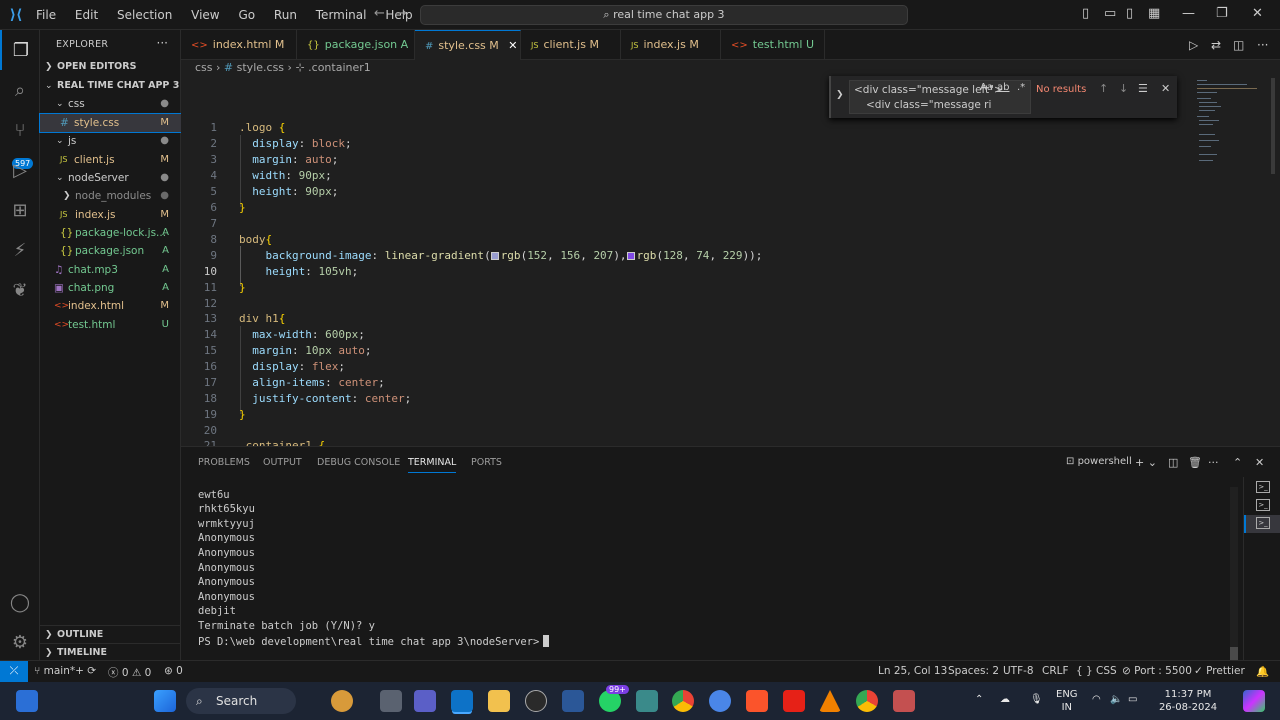 Image resolution: width=1280 pixels, height=720 pixels. What do you see at coordinates (1273, 126) in the screenshot?
I see `minimap-slider` at bounding box center [1273, 126].